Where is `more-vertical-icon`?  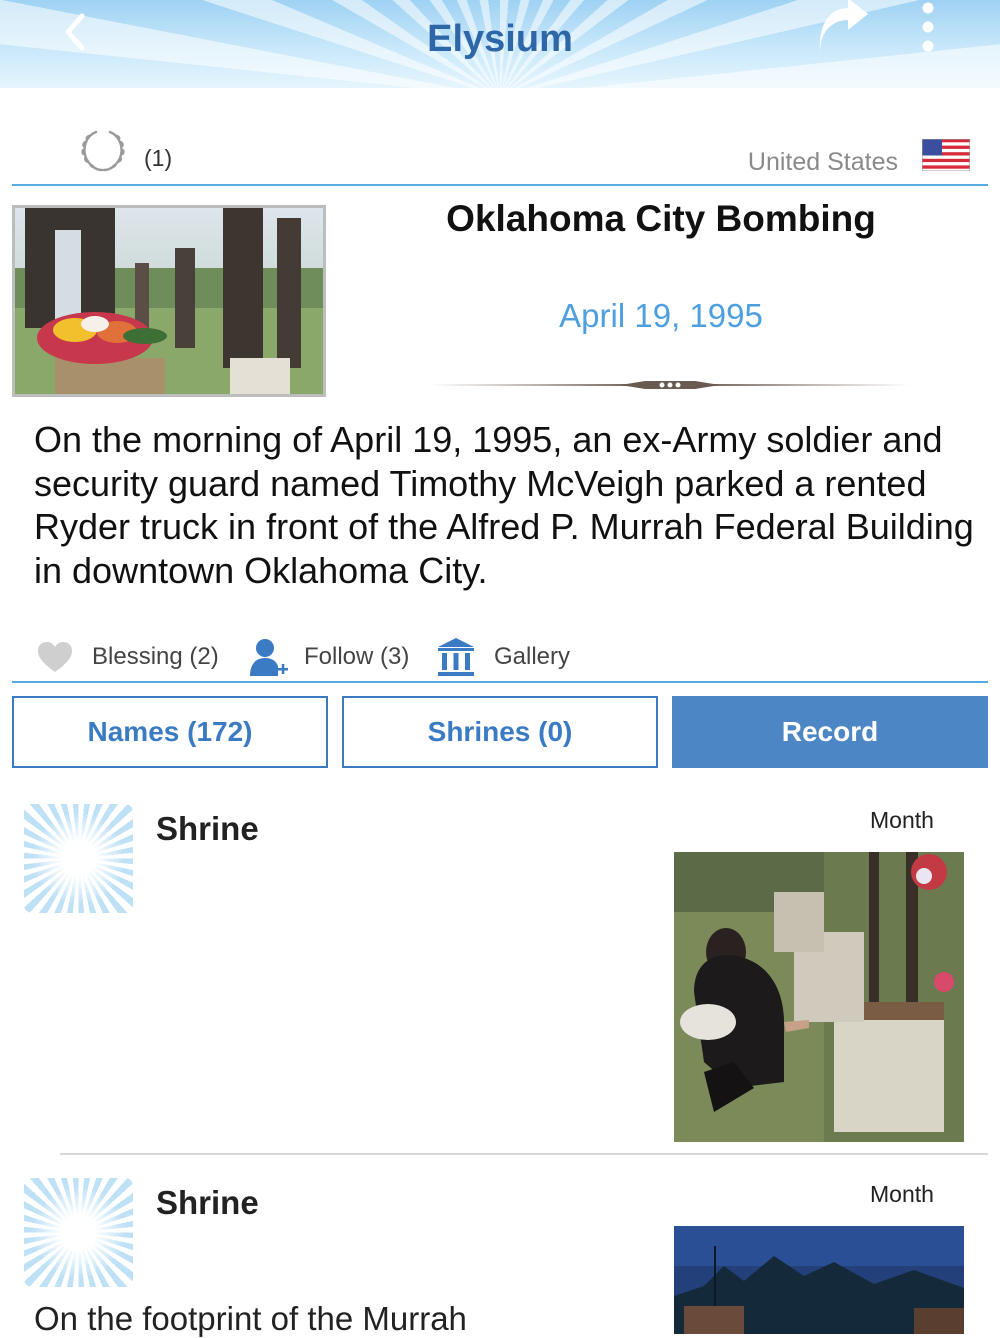 more-vertical-icon is located at coordinates (928, 27).